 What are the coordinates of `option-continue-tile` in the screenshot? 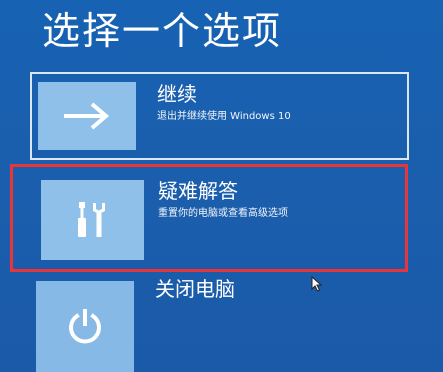 It's located at (87, 116).